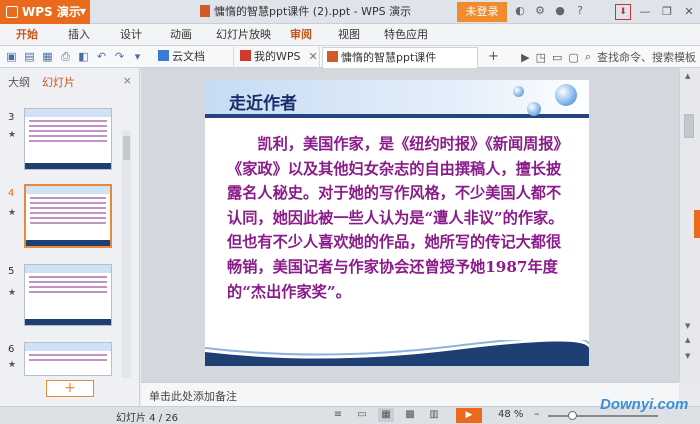  I want to click on export-icon: ▦, so click(47, 56).